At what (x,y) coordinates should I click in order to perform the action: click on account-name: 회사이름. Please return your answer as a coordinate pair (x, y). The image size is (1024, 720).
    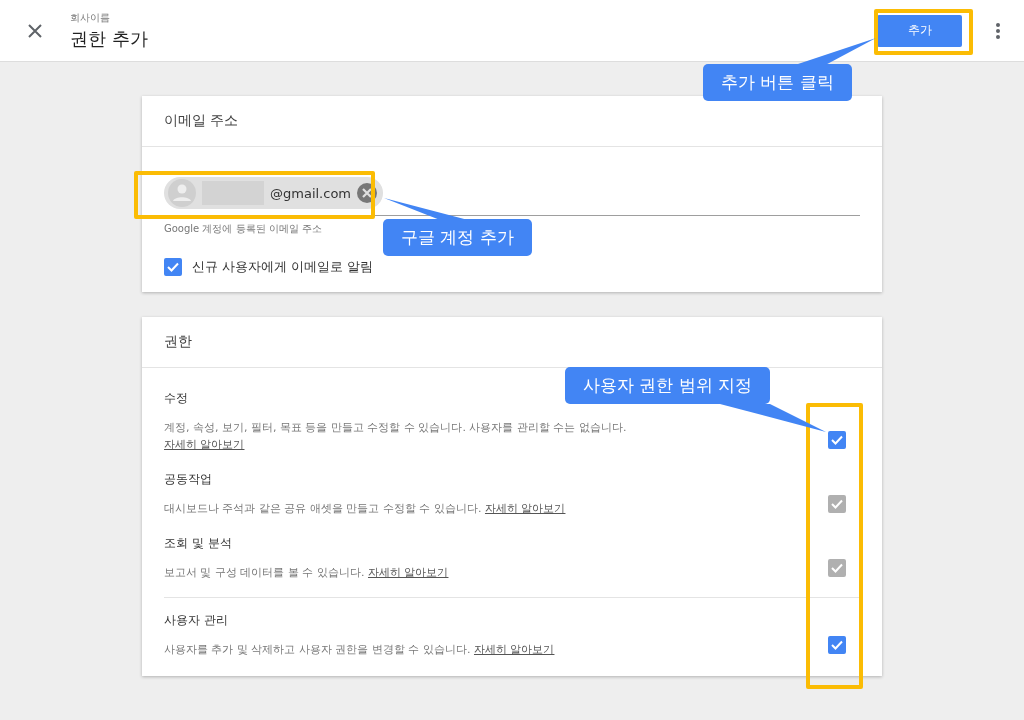
    Looking at the image, I should click on (90, 17).